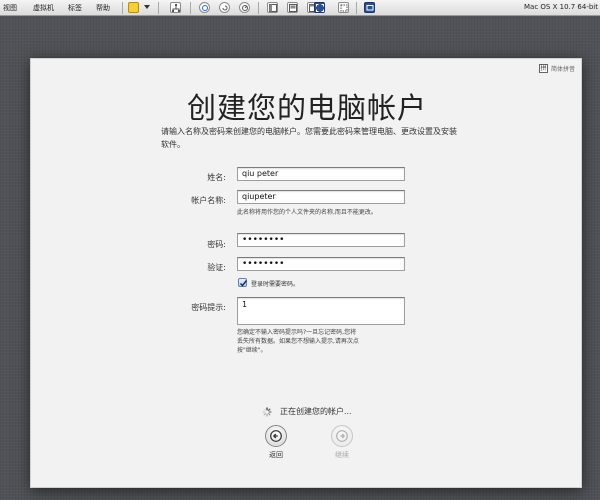 Image resolution: width=600 pixels, height=500 pixels. I want to click on fullscreen-icon, so click(319, 7).